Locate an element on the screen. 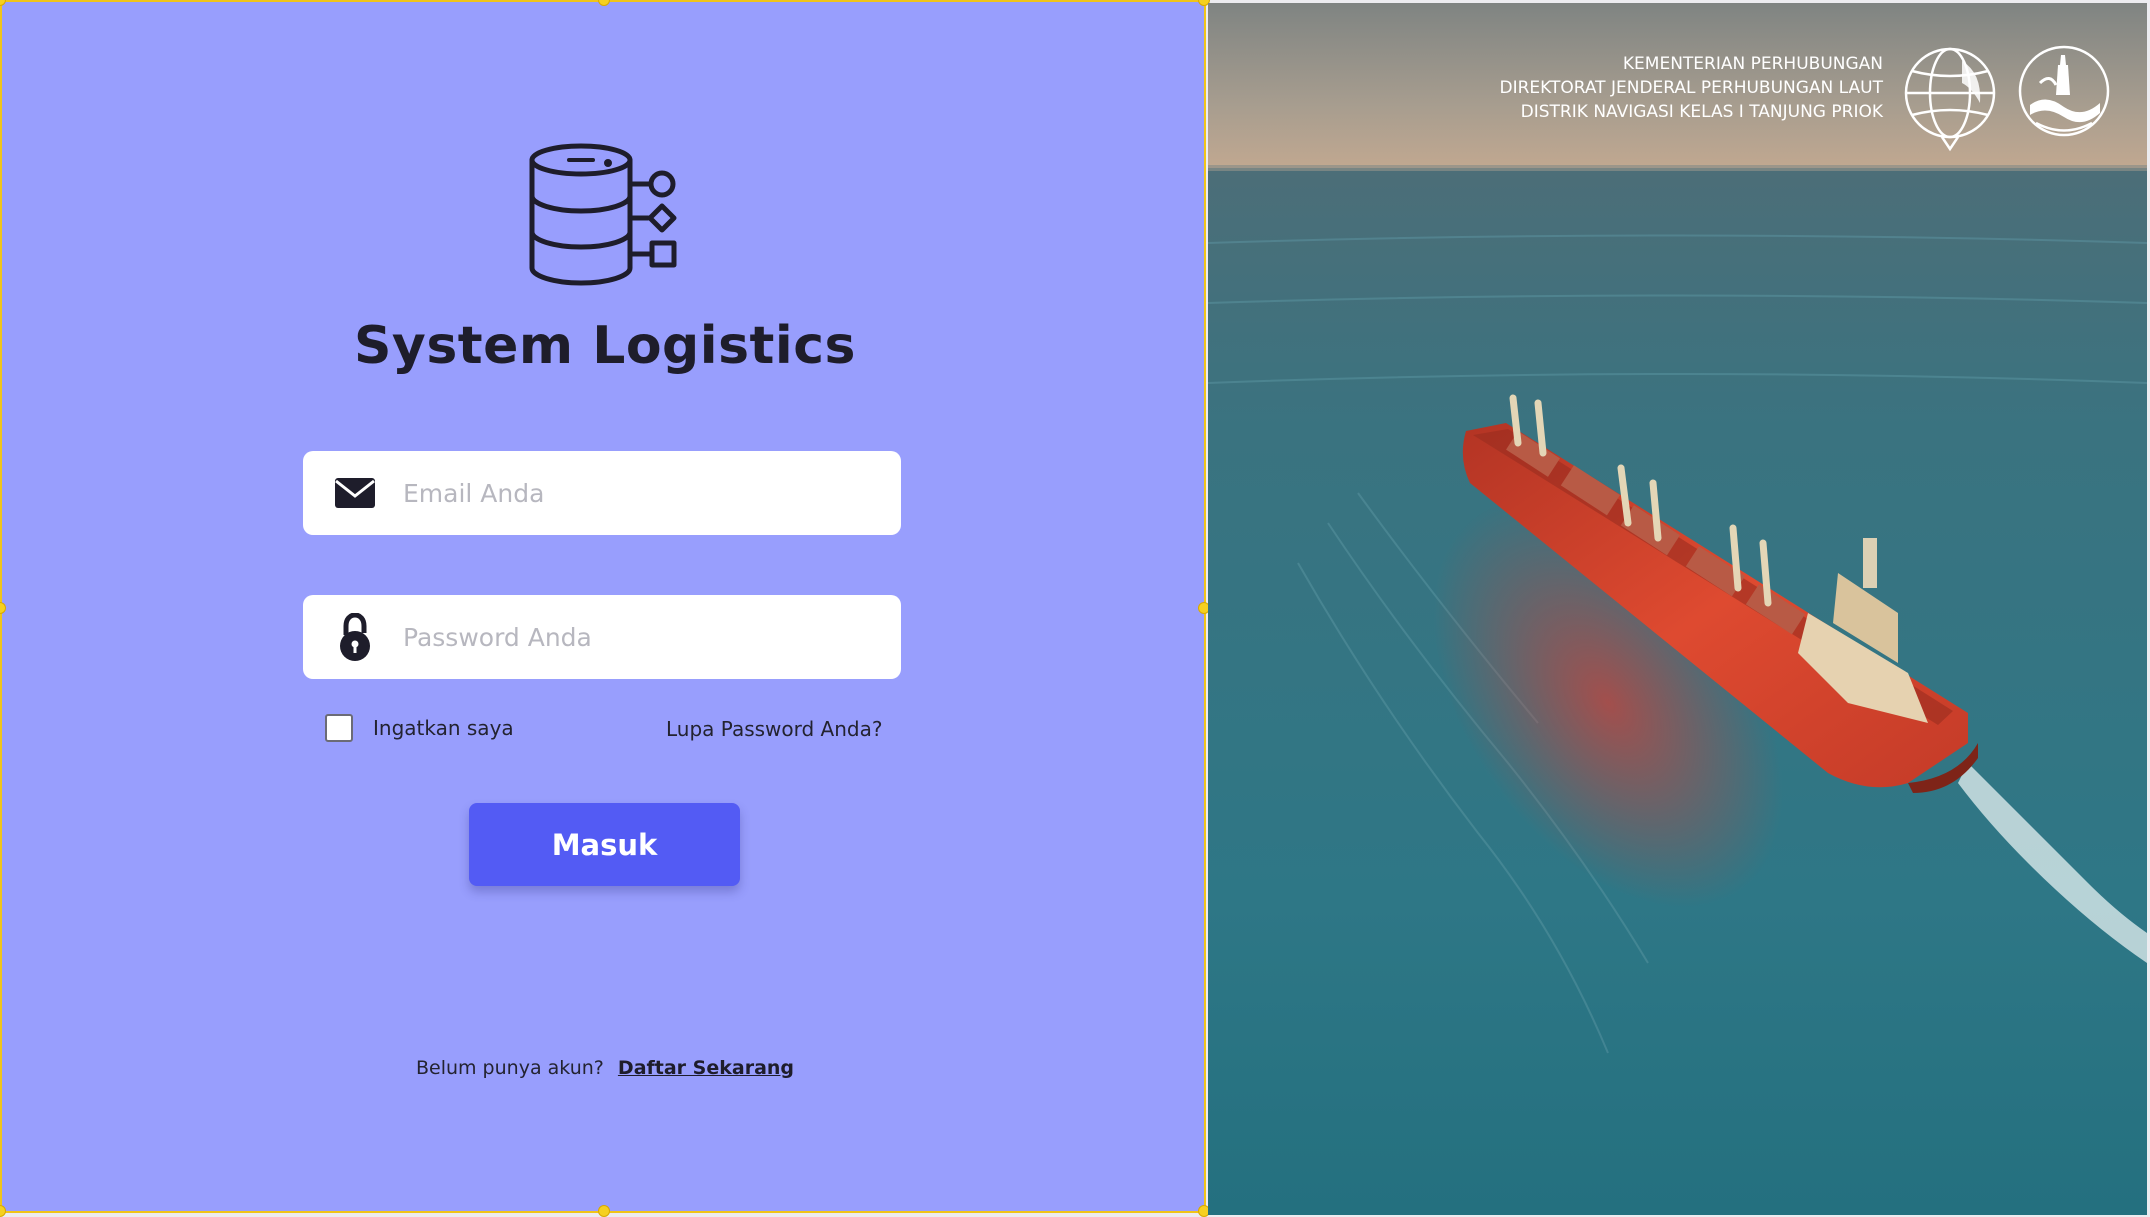 Image resolution: width=2150 pixels, height=1217 pixels. password-field is located at coordinates (602, 637).